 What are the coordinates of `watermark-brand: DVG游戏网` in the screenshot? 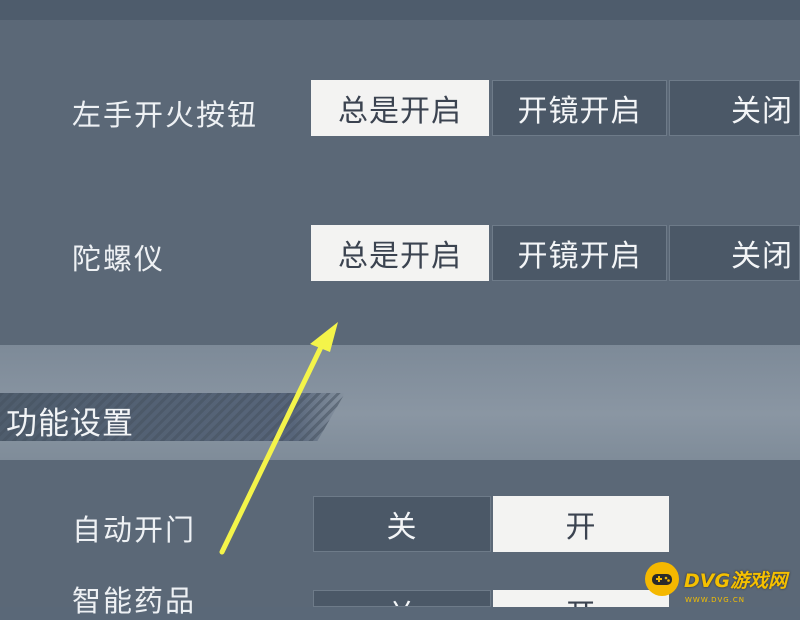 It's located at (736, 580).